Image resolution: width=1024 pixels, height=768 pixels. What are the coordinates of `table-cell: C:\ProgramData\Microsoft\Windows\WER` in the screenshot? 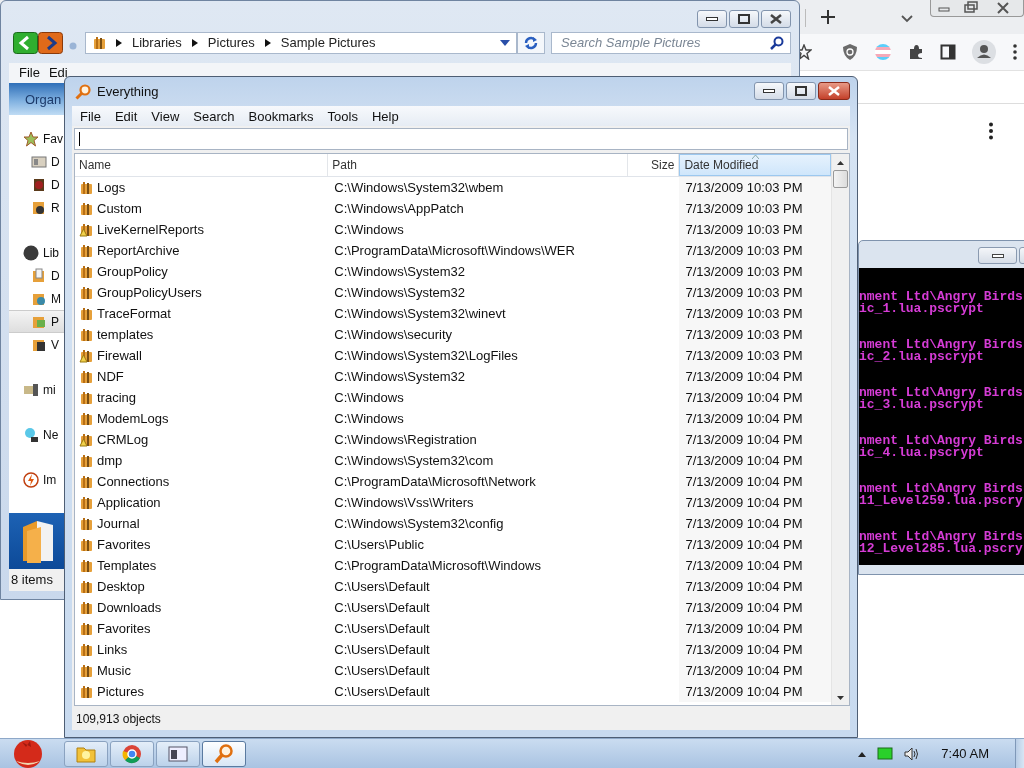 It's located at (454, 250).